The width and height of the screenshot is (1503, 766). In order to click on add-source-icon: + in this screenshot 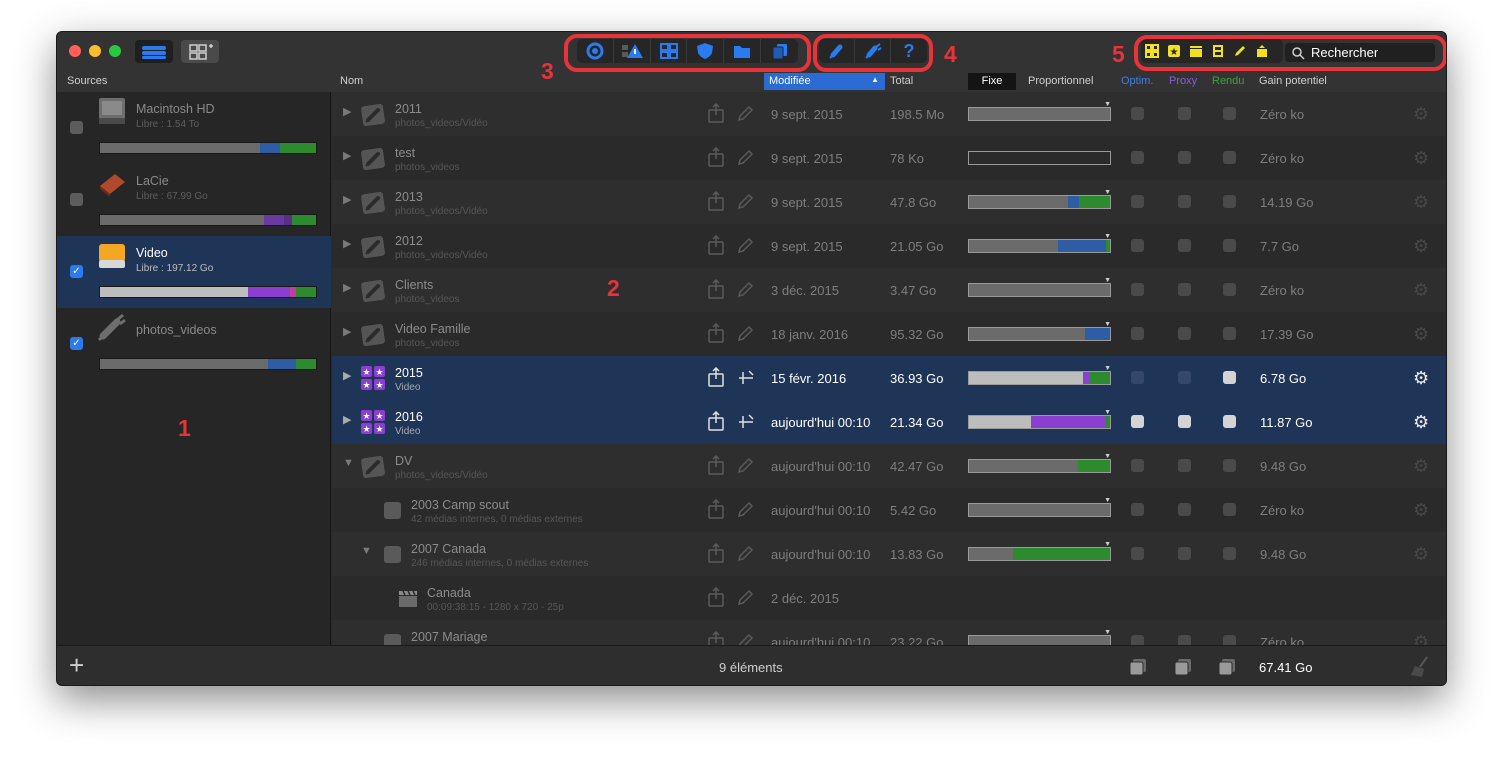, I will do `click(76, 665)`.